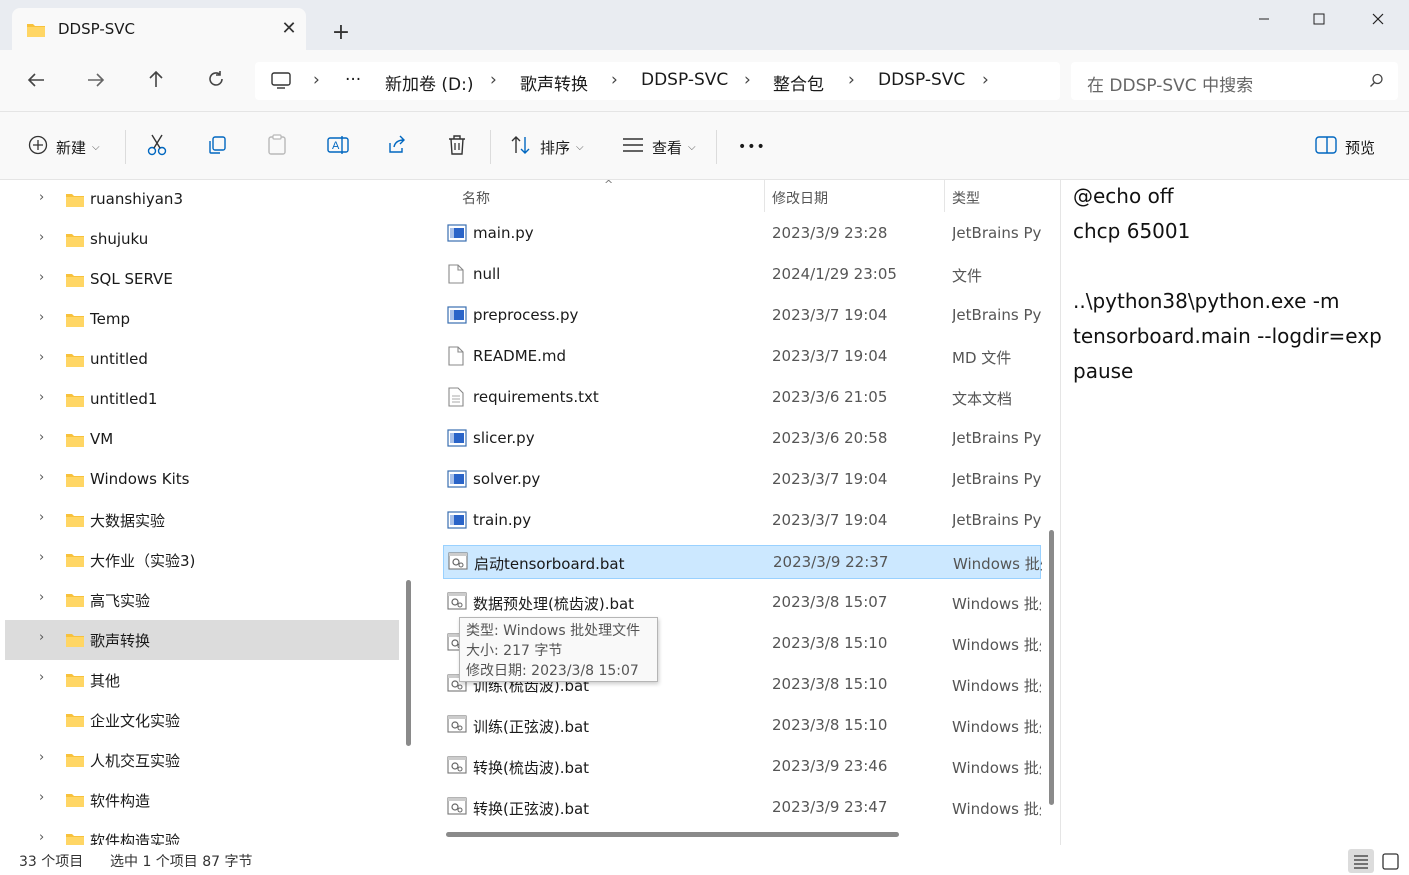 This screenshot has width=1409, height=875. I want to click on sort-button: 排序 ⌵, so click(547, 147).